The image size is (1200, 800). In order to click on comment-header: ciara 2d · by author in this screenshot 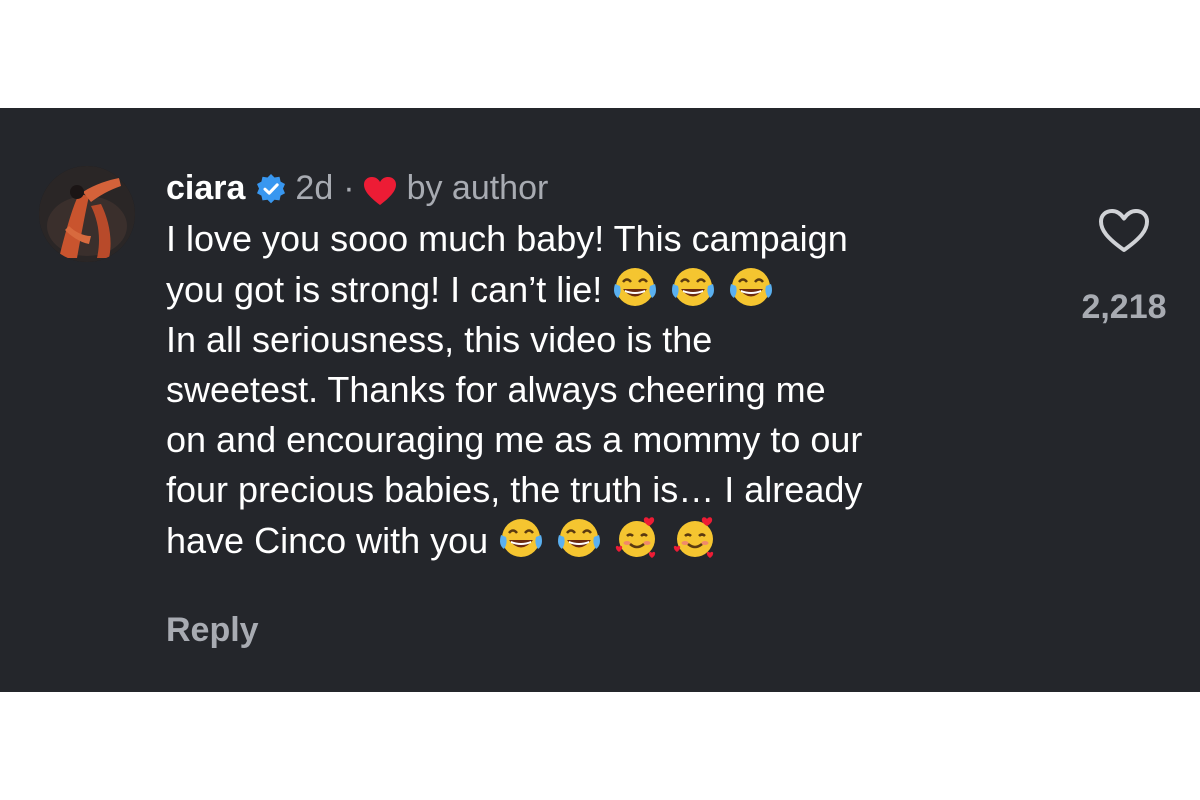, I will do `click(611, 188)`.